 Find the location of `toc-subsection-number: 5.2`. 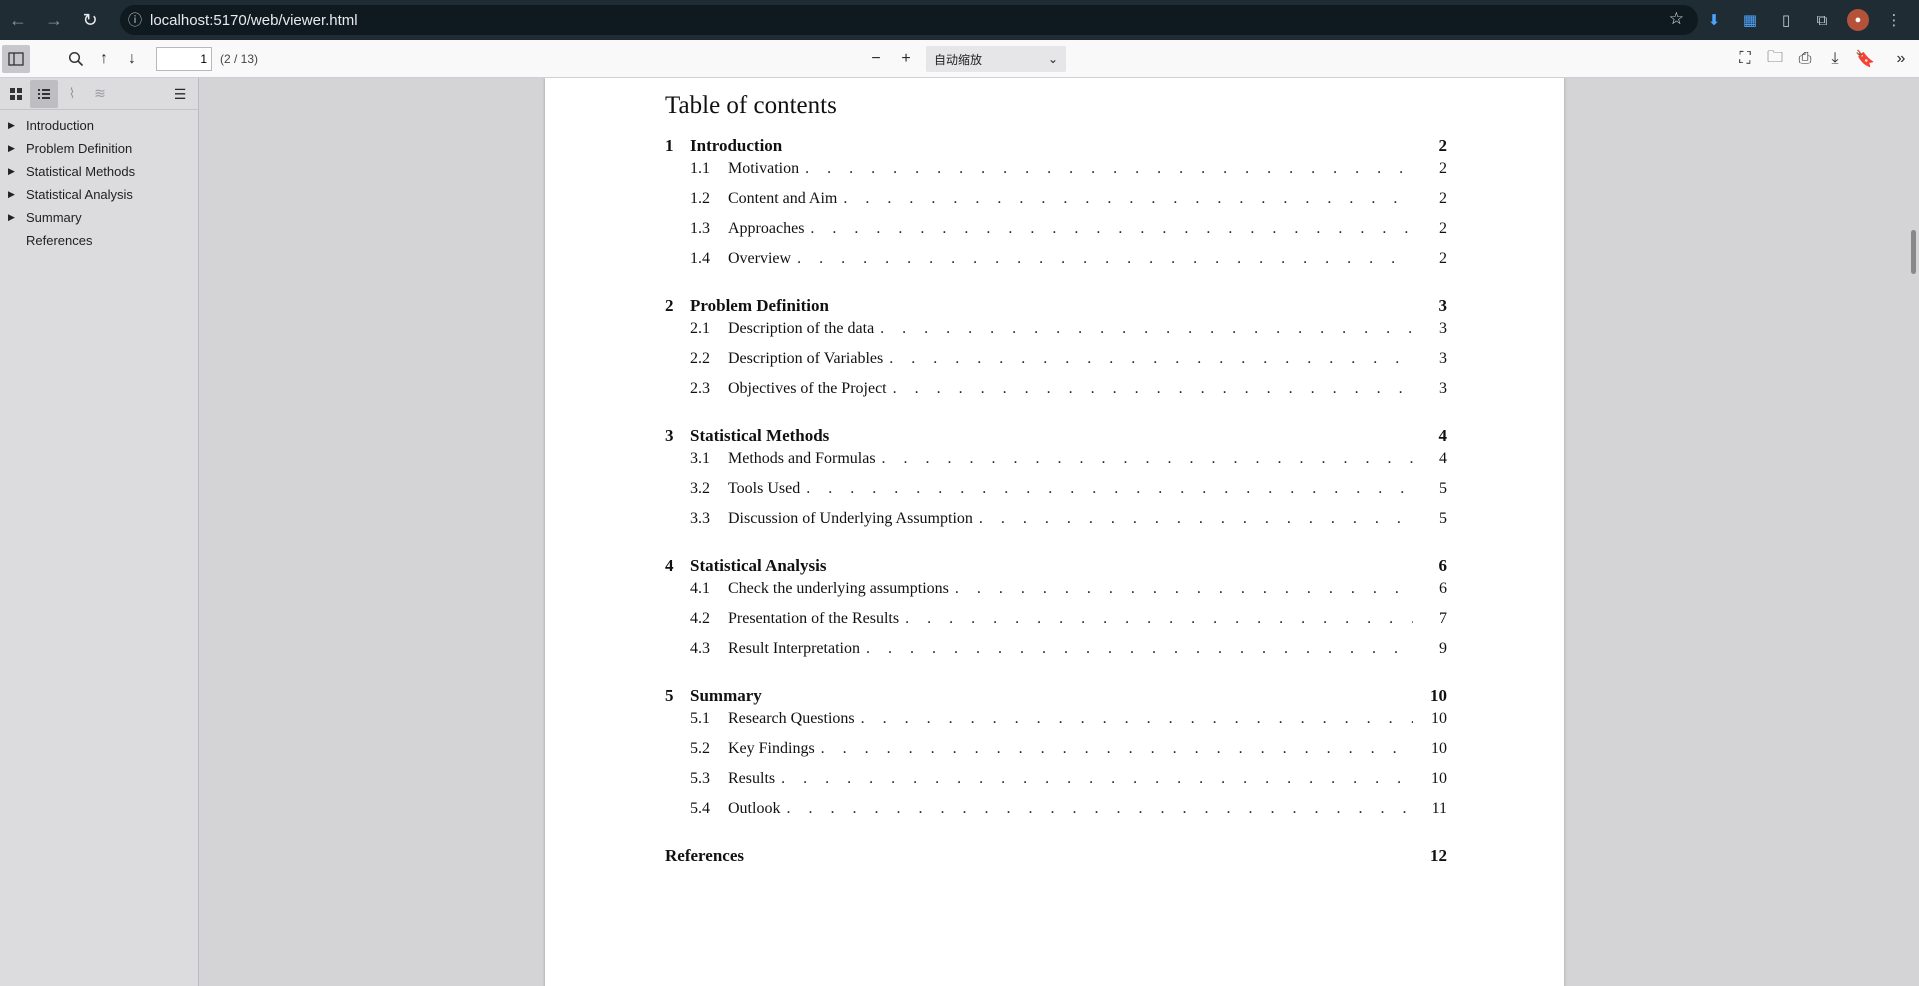

toc-subsection-number: 5.2 is located at coordinates (709, 749).